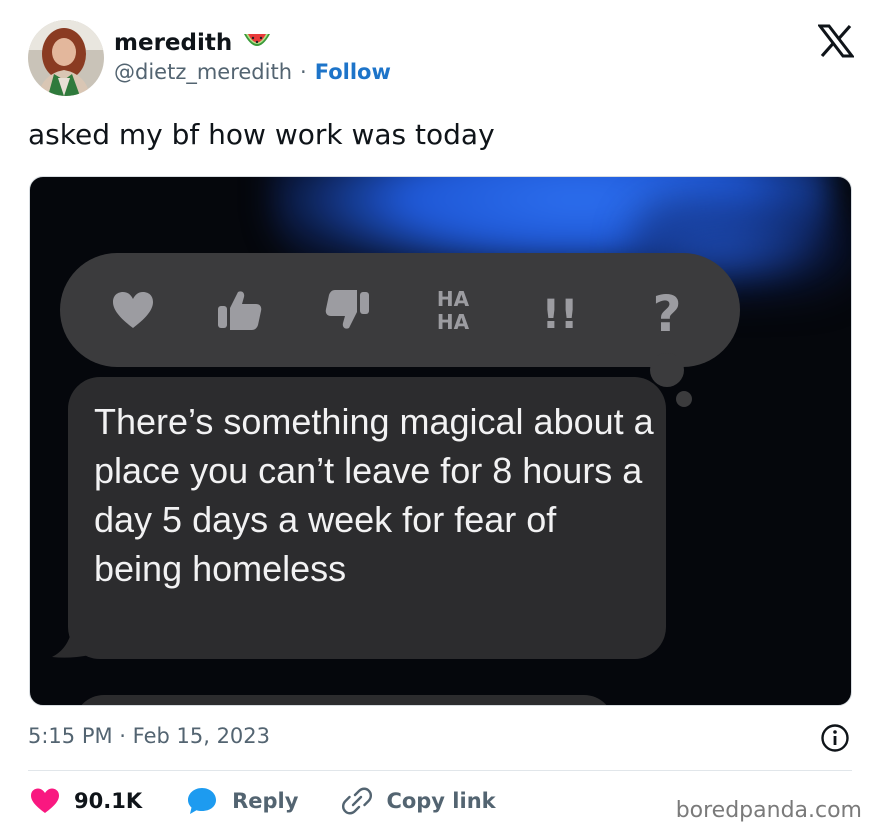 Image resolution: width=880 pixels, height=836 pixels. What do you see at coordinates (560, 314) in the screenshot?
I see `exclamation-text: !!` at bounding box center [560, 314].